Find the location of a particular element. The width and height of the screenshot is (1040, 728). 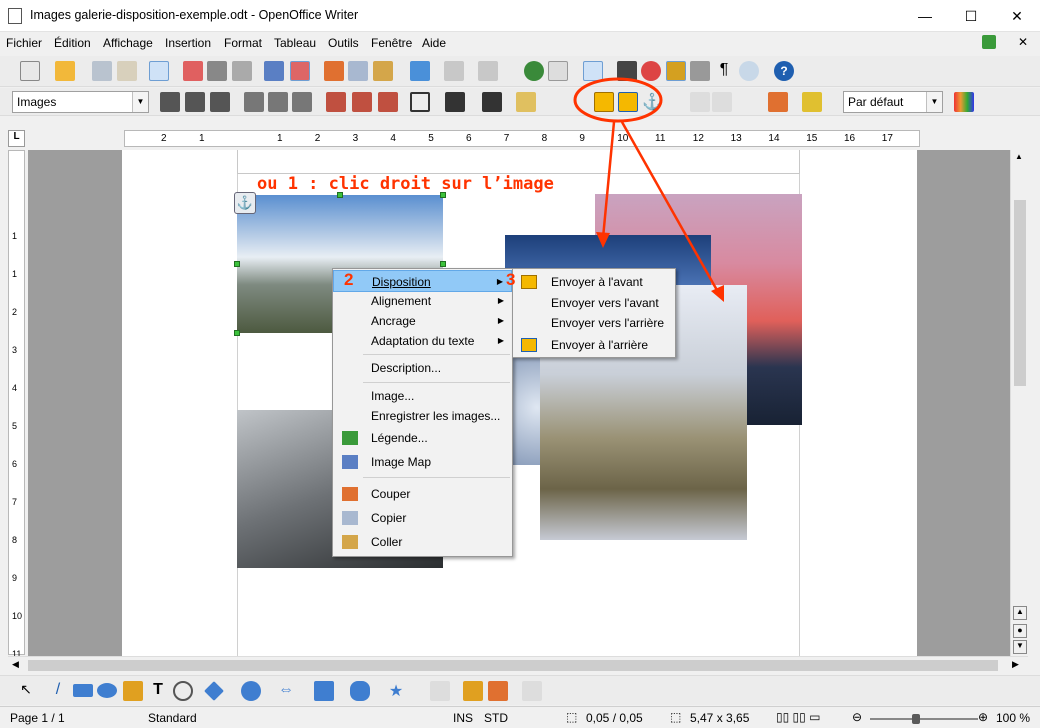

highlight-ellipse is located at coordinates (618, 100).